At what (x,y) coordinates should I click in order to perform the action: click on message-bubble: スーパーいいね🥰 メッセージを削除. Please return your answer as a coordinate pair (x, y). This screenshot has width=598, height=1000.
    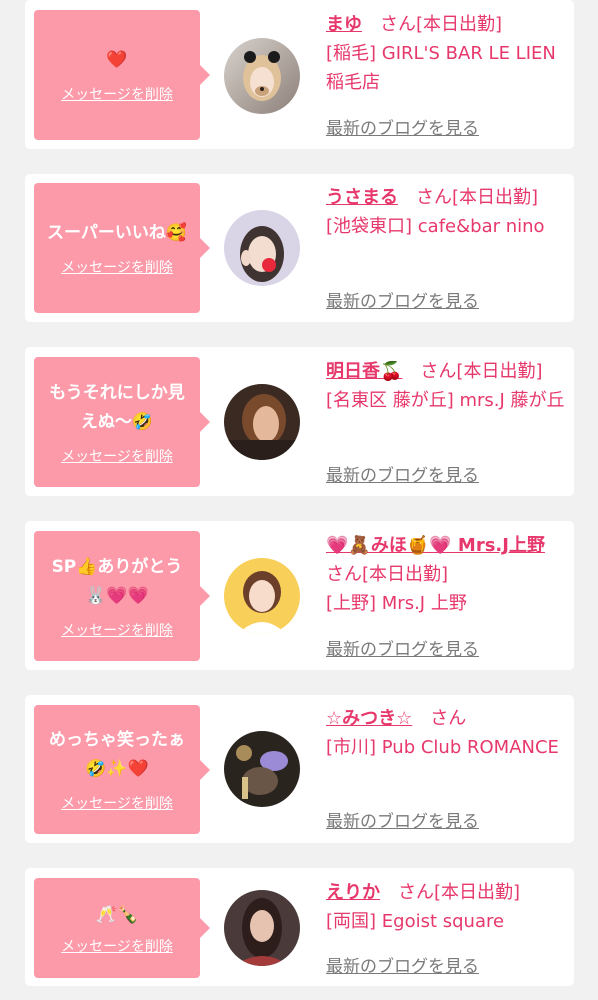
    Looking at the image, I should click on (122, 248).